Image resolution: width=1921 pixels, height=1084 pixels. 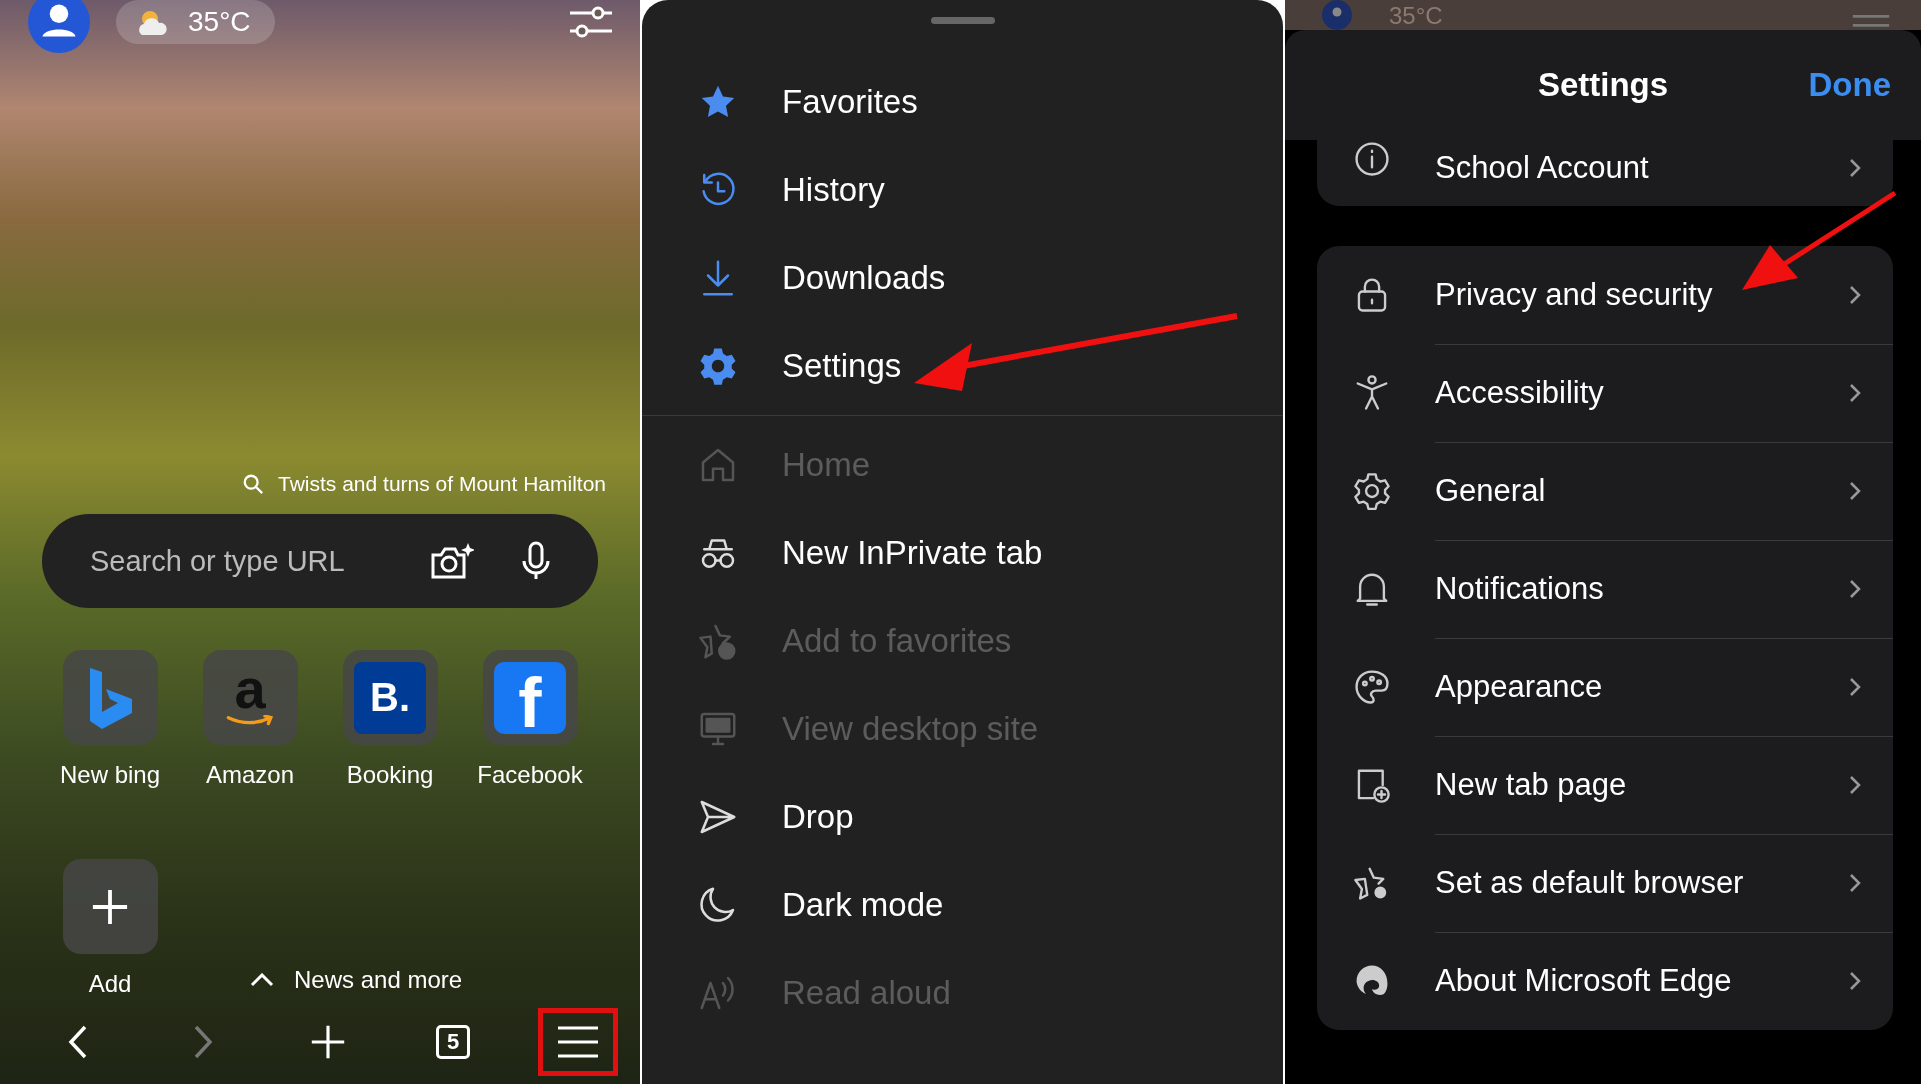 What do you see at coordinates (1372, 687) in the screenshot?
I see `palette-icon` at bounding box center [1372, 687].